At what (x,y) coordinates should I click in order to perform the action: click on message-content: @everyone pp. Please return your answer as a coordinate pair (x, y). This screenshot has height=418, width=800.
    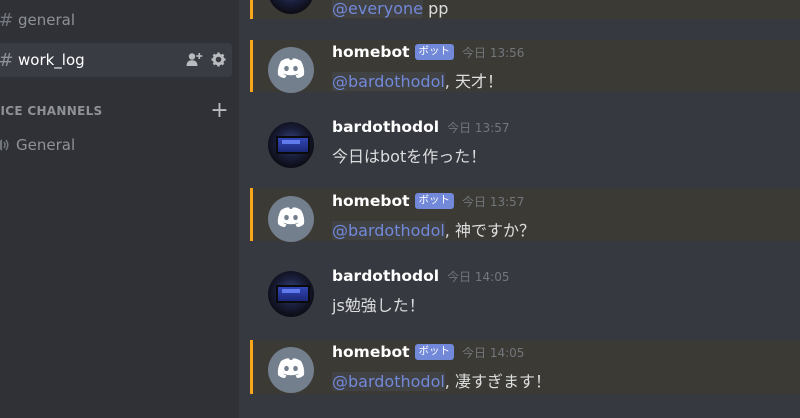
    Looking at the image, I should click on (390, 9).